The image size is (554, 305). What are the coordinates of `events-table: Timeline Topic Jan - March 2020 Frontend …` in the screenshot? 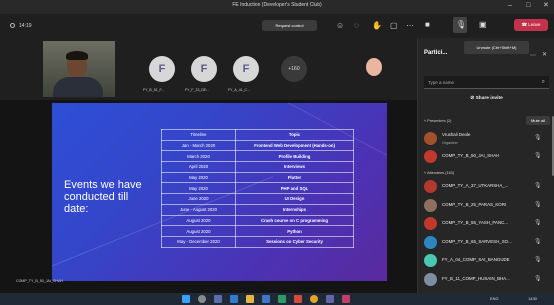 It's located at (257, 188).